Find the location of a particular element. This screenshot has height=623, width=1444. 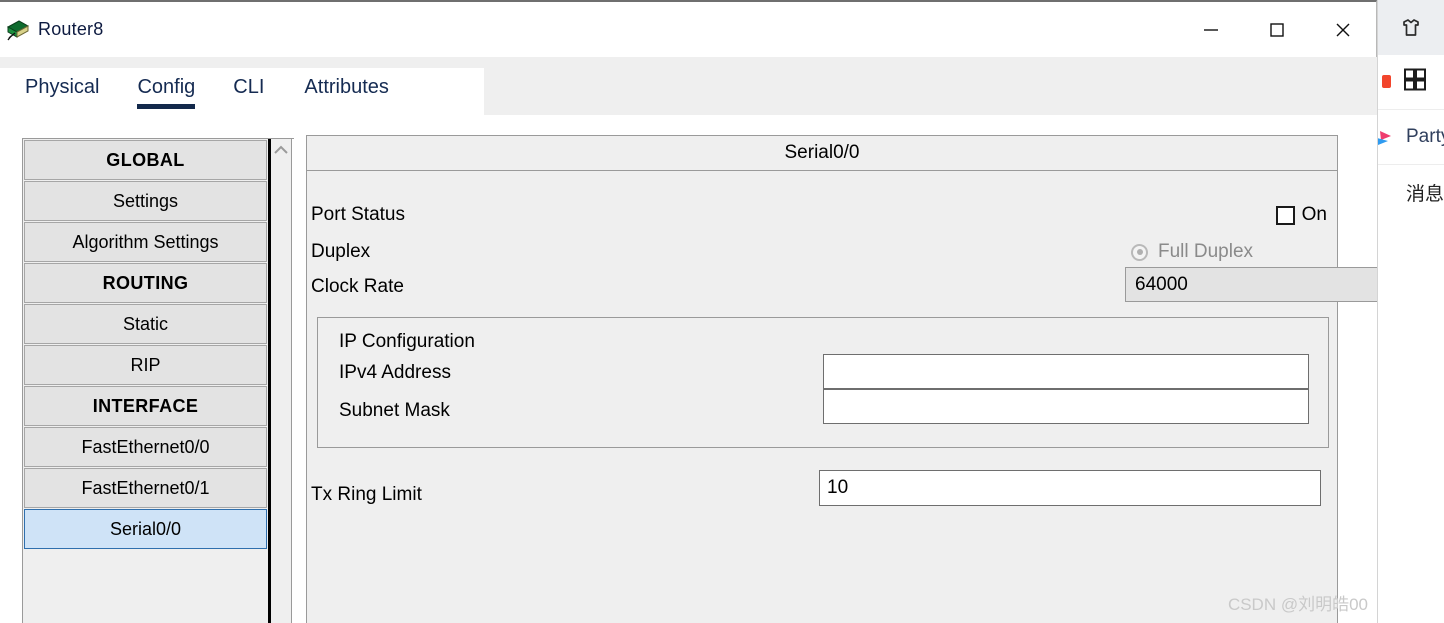

tx-ring-limit-input: 10 is located at coordinates (1070, 488).